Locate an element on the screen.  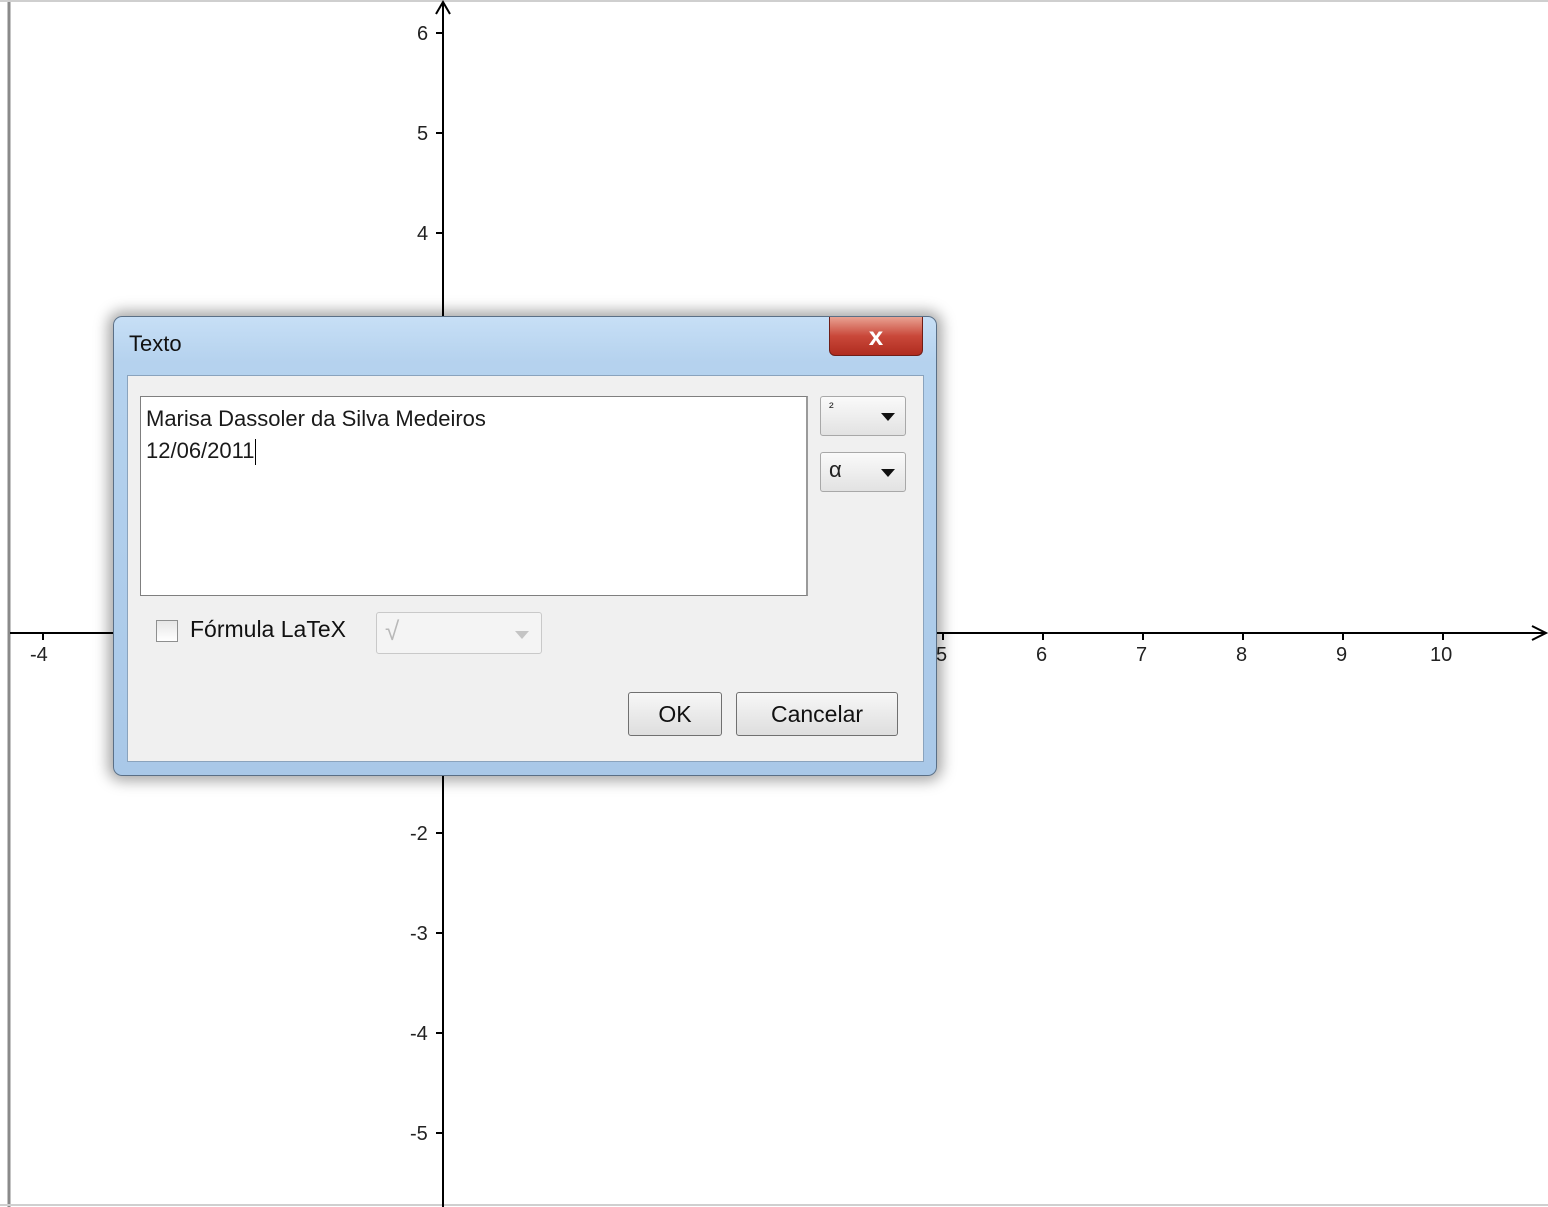
text-line-value: 12/06/2011 is located at coordinates (200, 450).